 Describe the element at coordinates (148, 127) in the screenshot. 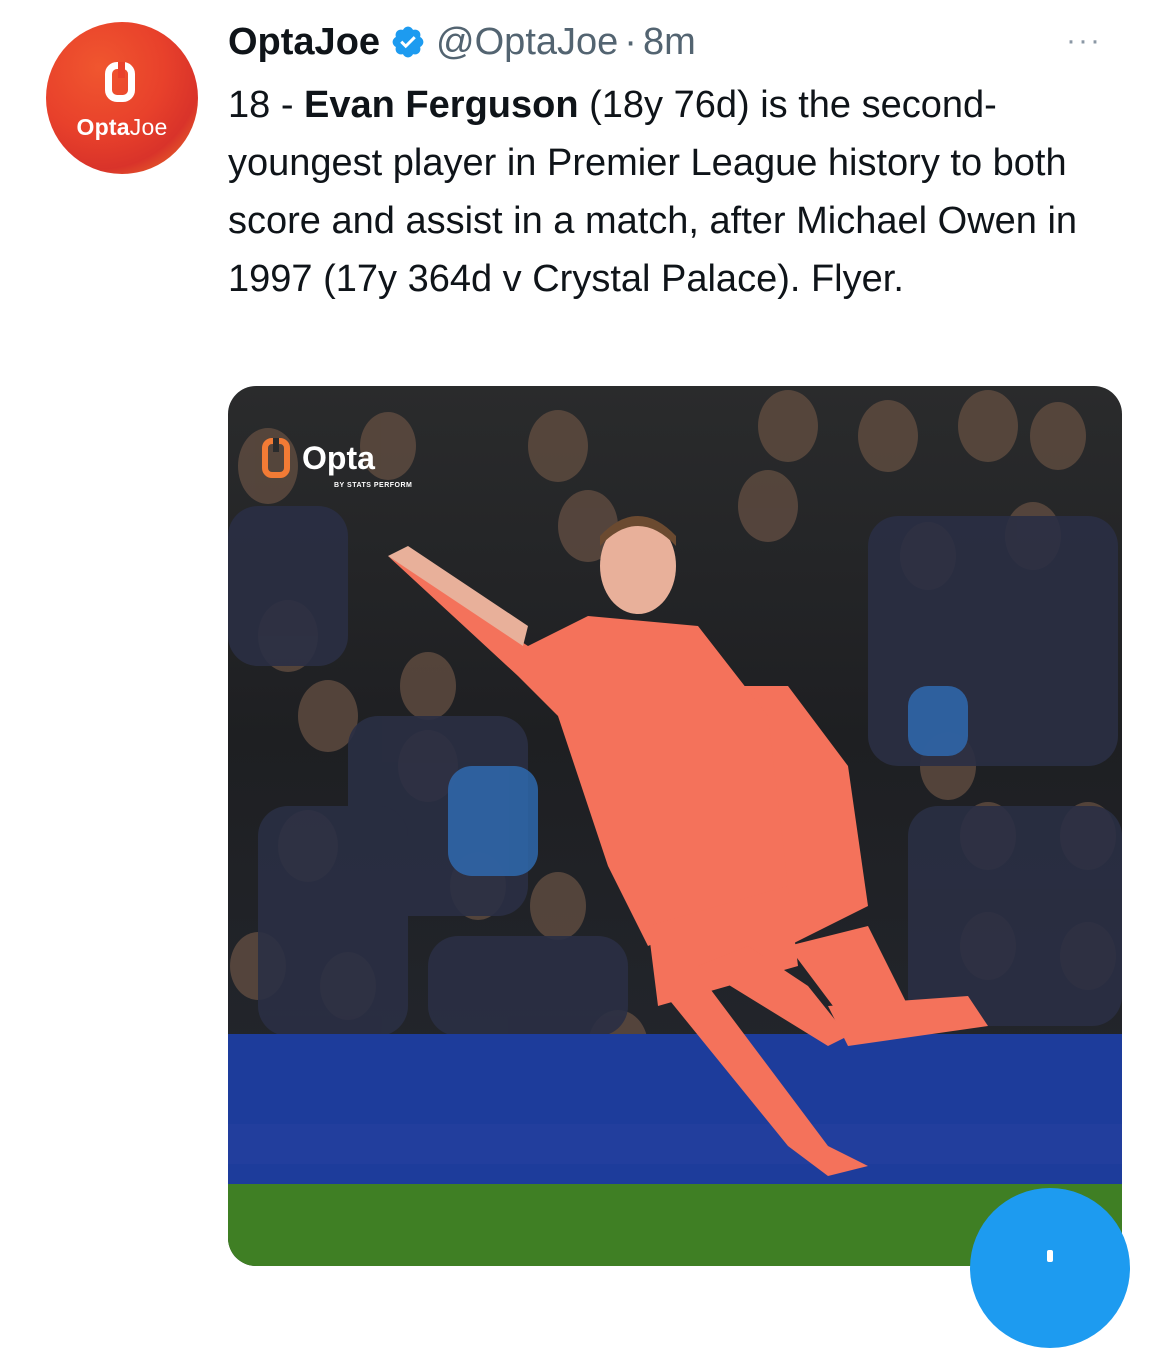

I see `avatar-brand-light: Joe` at that location.